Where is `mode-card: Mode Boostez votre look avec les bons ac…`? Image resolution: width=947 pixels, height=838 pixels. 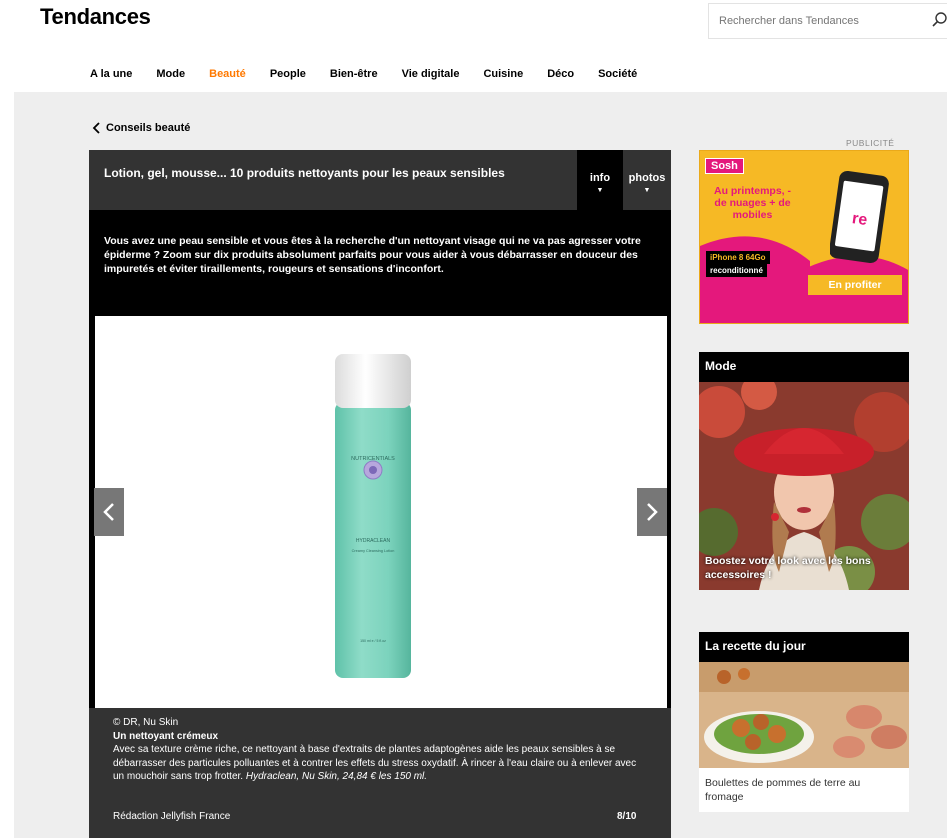 mode-card: Mode Boostez votre look avec les bons ac… is located at coordinates (804, 471).